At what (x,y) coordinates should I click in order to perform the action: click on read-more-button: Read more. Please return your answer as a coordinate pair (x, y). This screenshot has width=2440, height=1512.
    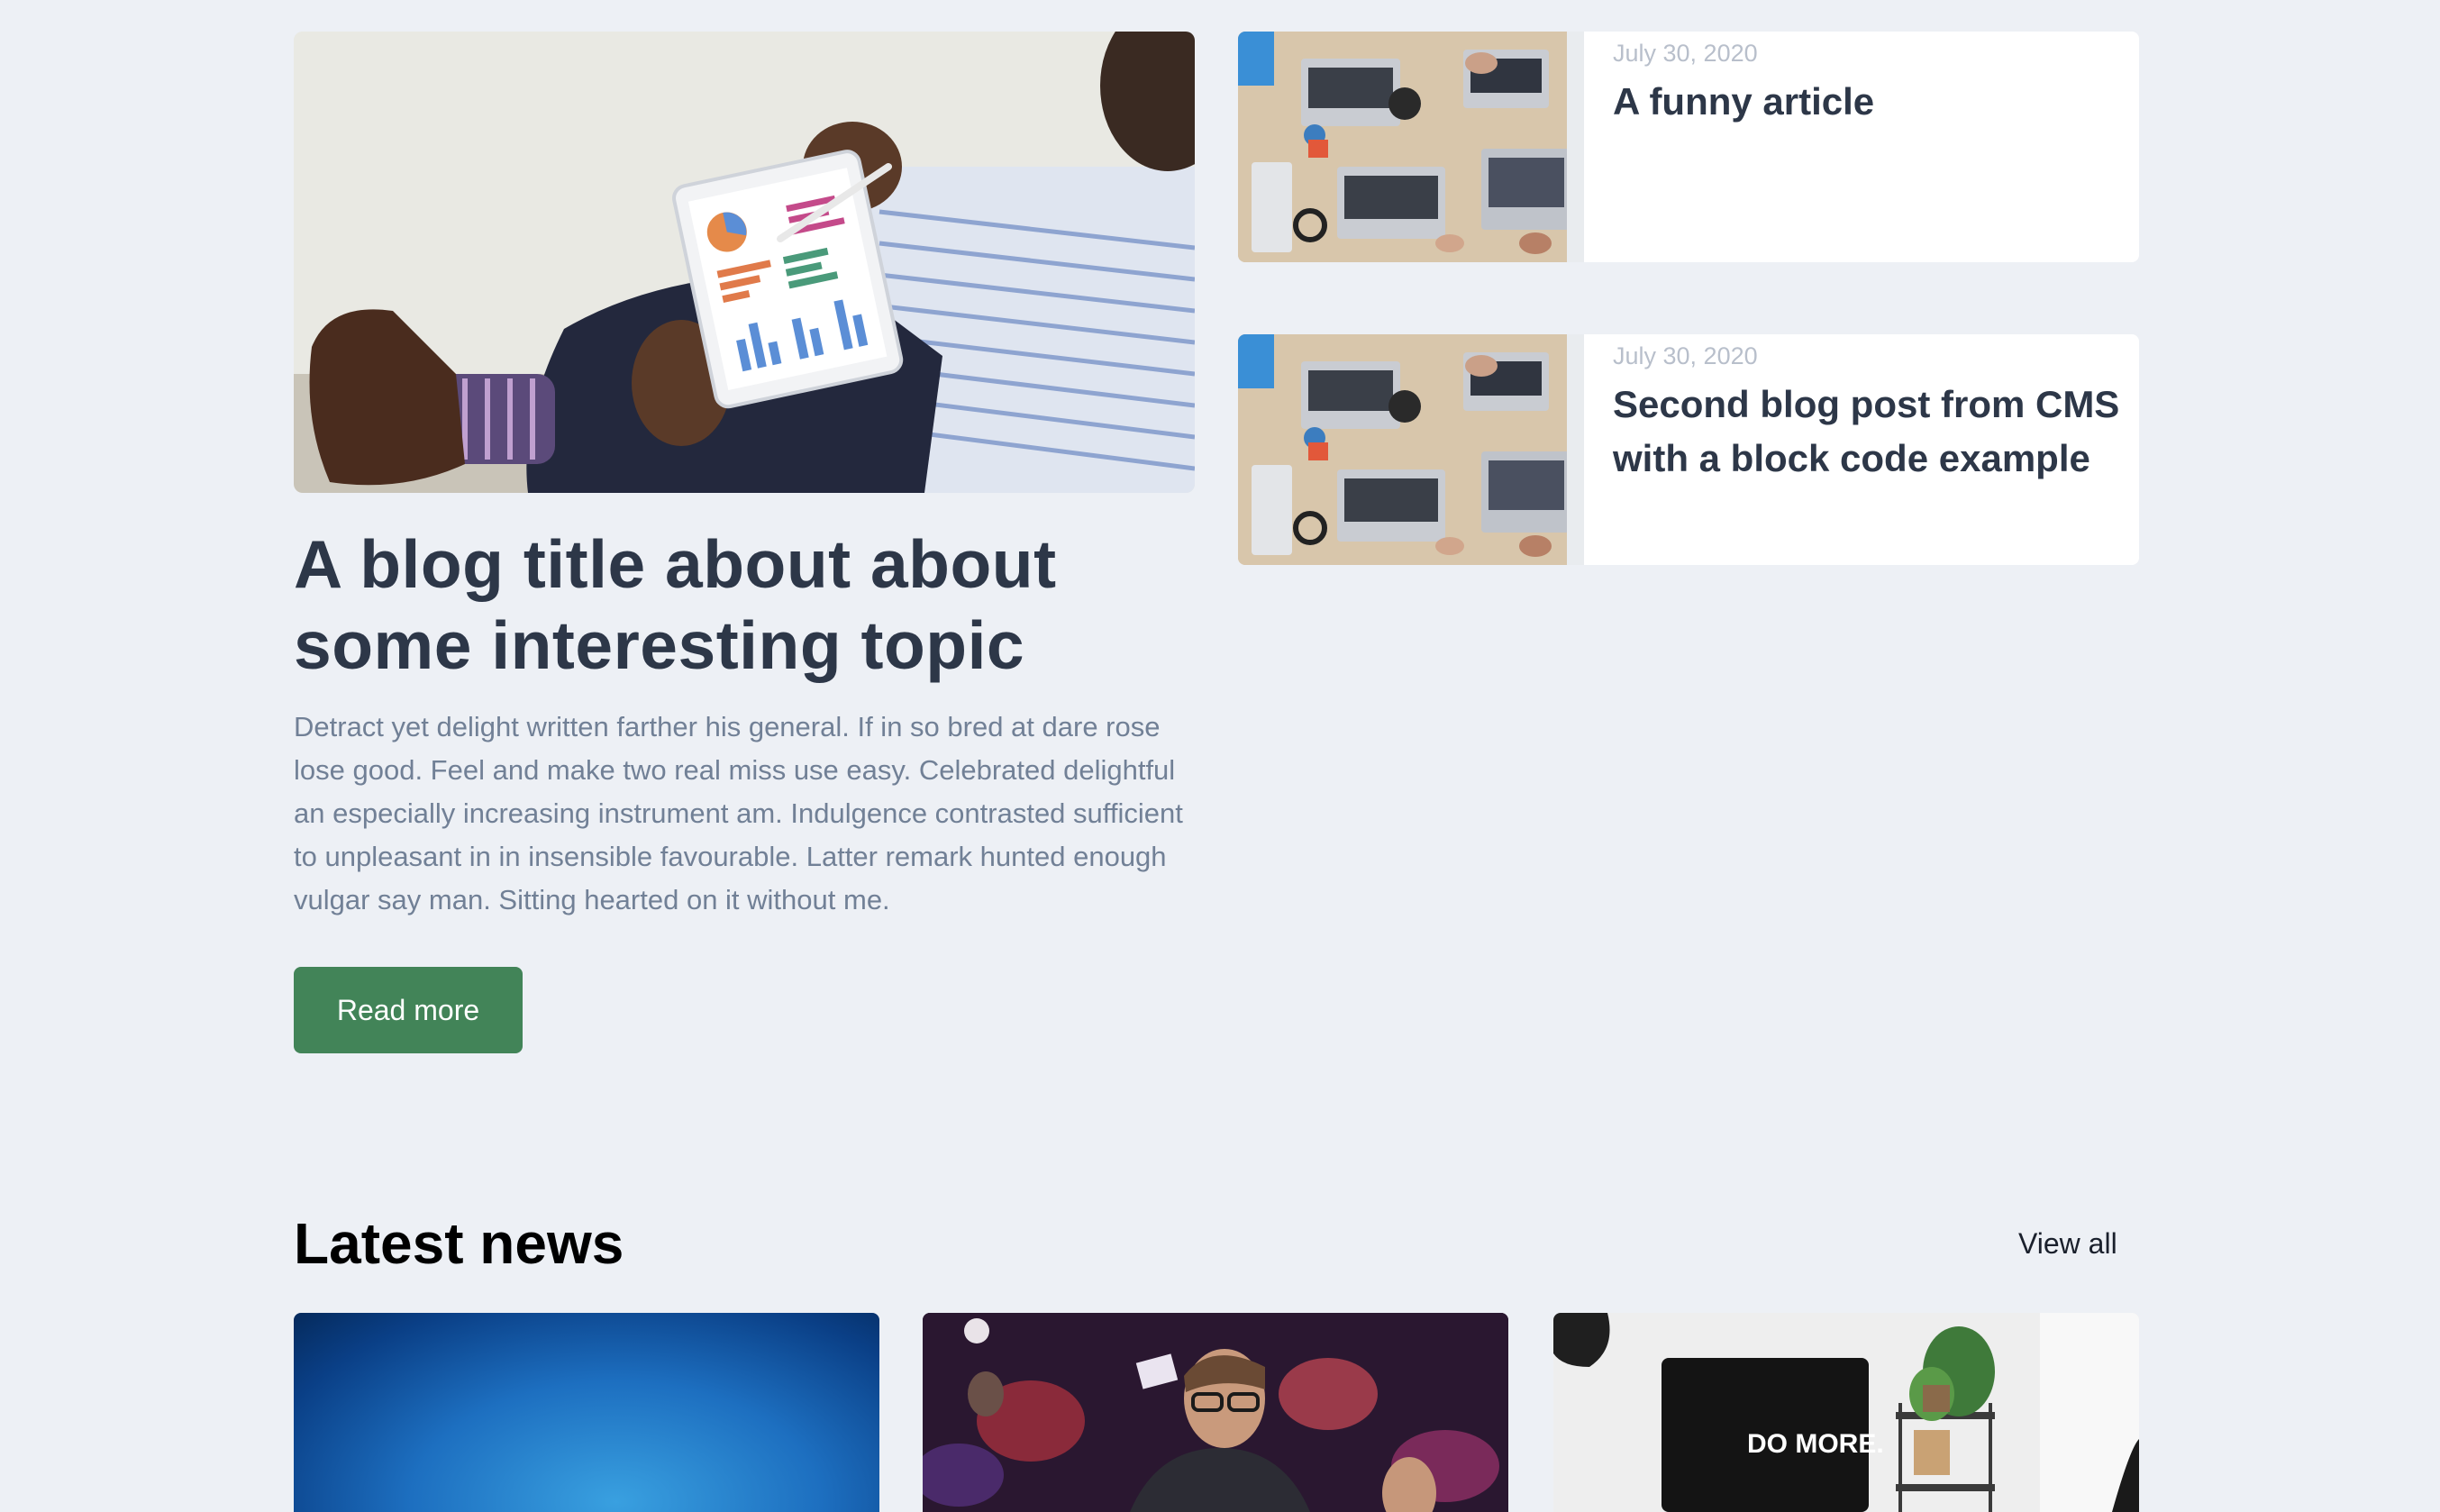
    Looking at the image, I should click on (408, 1010).